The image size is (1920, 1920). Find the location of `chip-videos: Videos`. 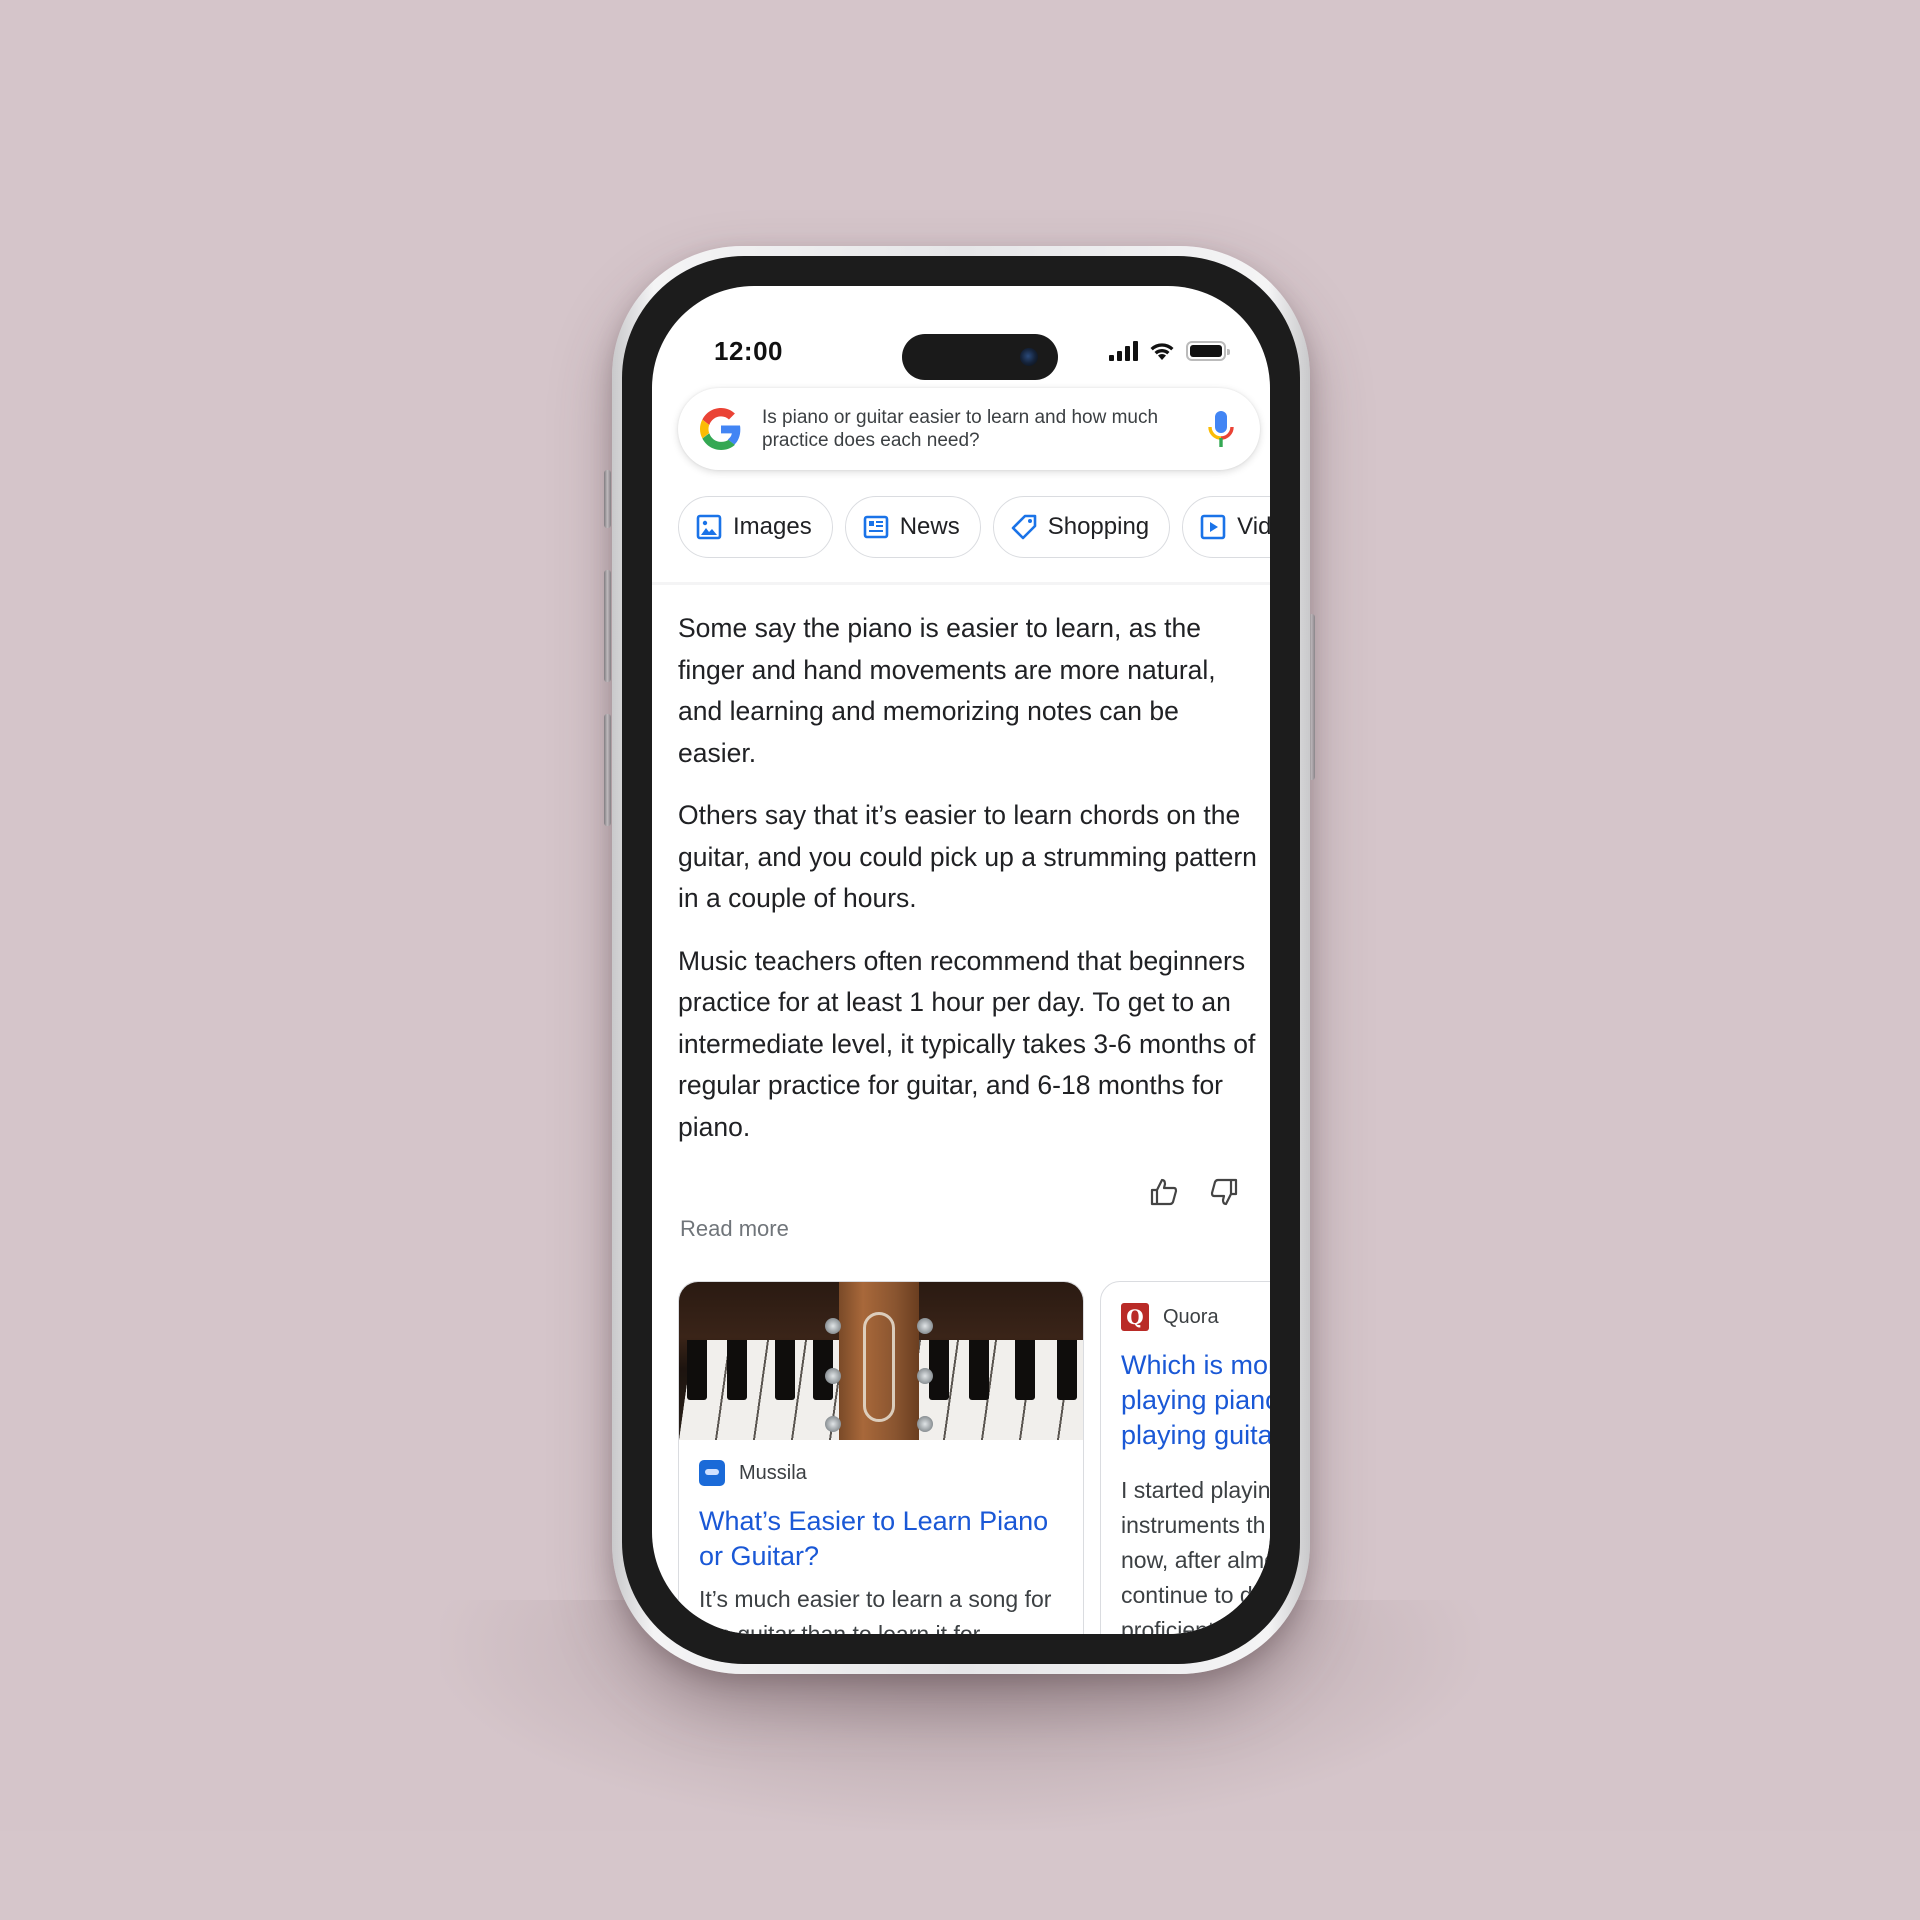

chip-videos: Videos is located at coordinates (1226, 527).